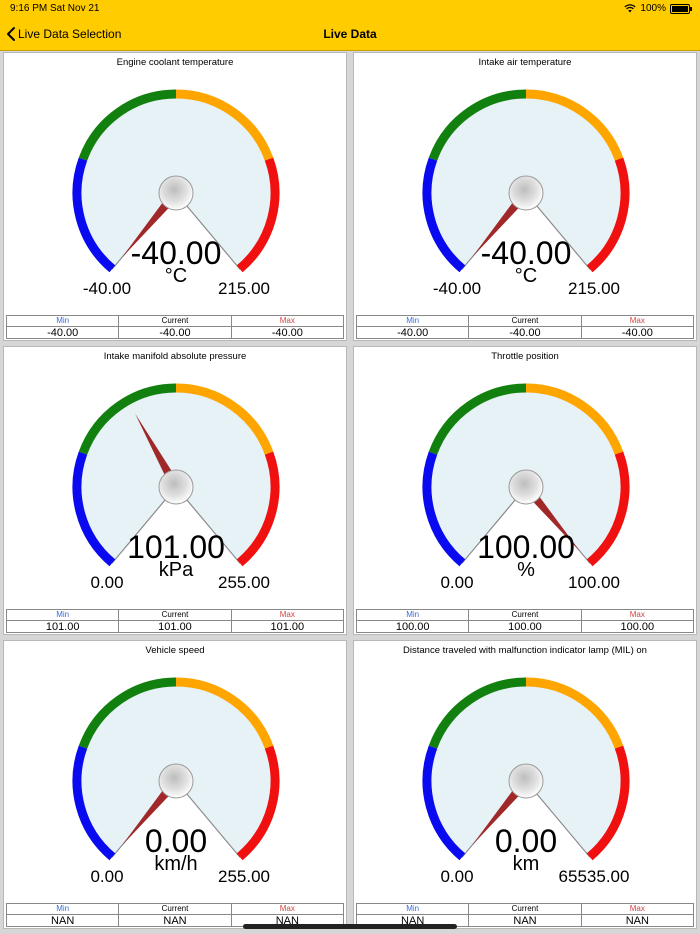 The width and height of the screenshot is (700, 934). I want to click on gauge-unit: km/h, so click(175, 864).